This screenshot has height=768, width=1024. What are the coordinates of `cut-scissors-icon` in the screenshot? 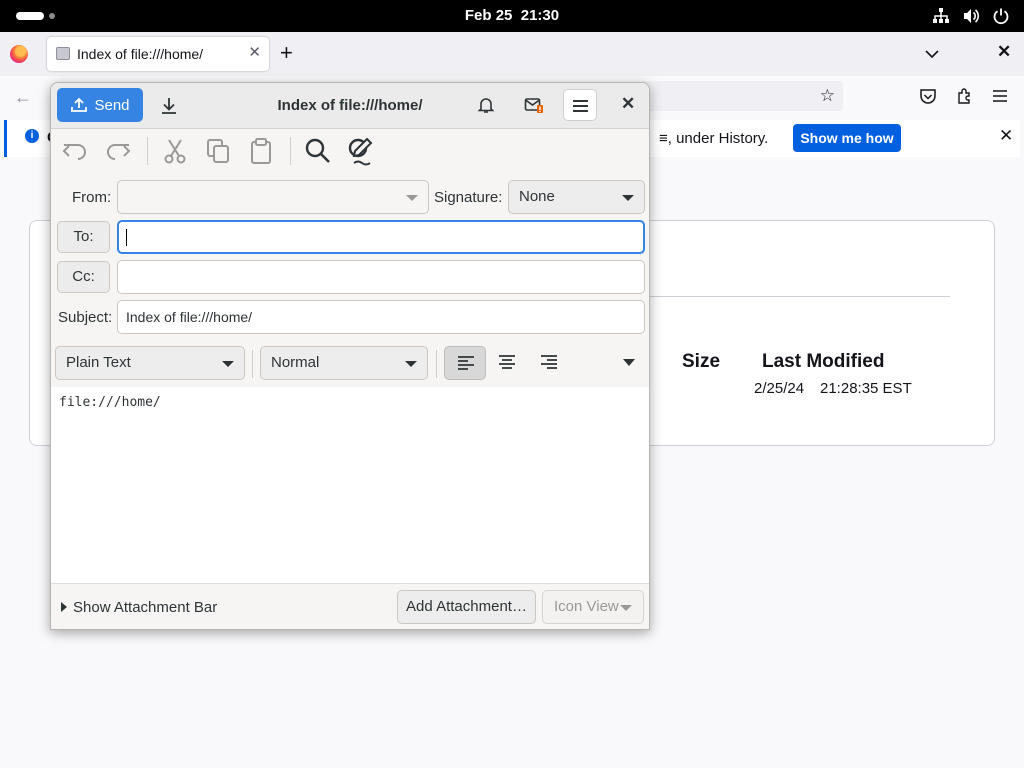 It's located at (175, 151).